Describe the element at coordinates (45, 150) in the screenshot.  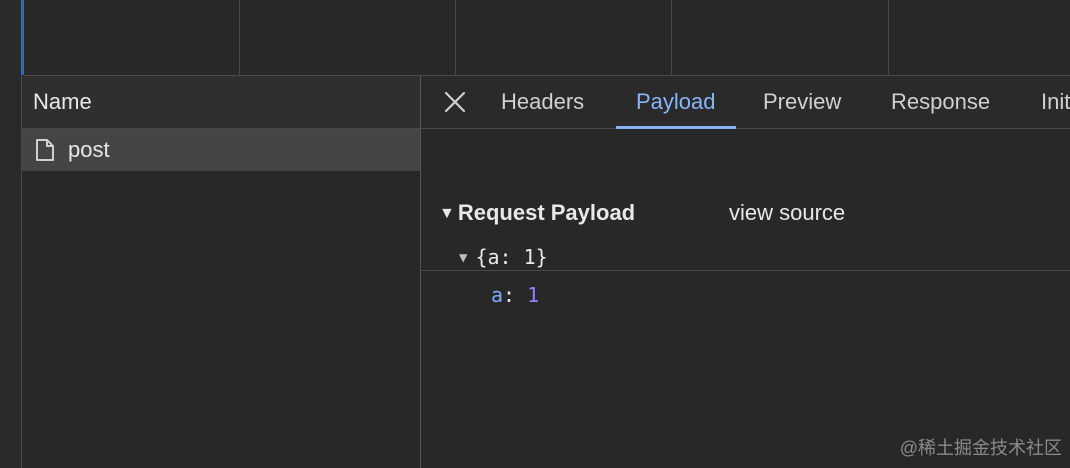
I see `file-icon` at that location.